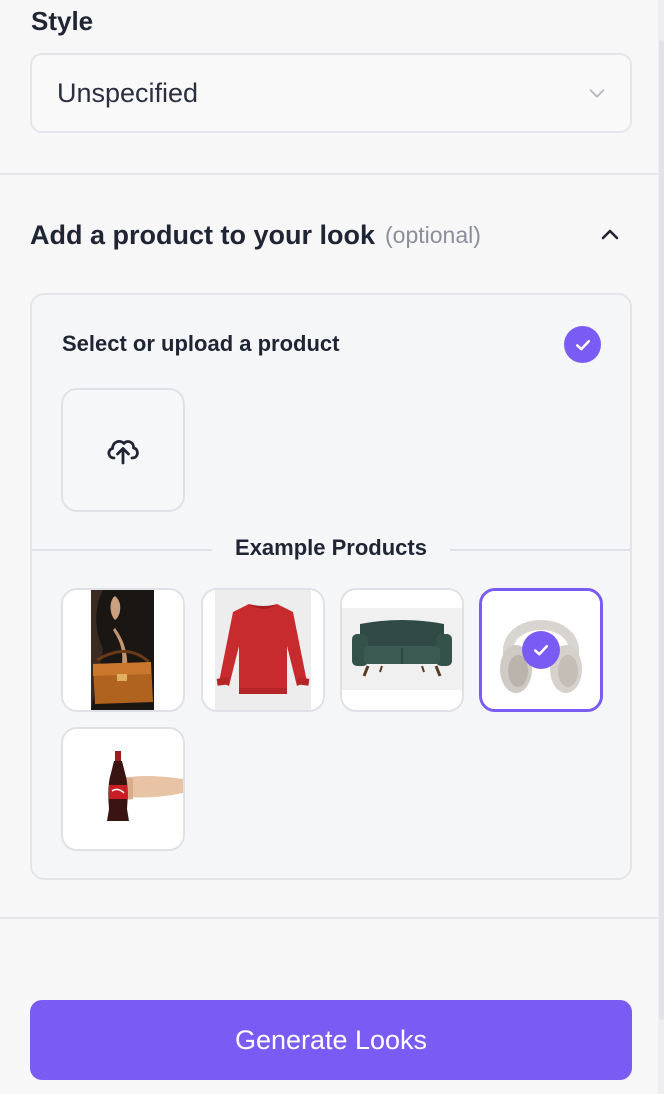  What do you see at coordinates (330, 918) in the screenshot?
I see `section-divider-bottom` at bounding box center [330, 918].